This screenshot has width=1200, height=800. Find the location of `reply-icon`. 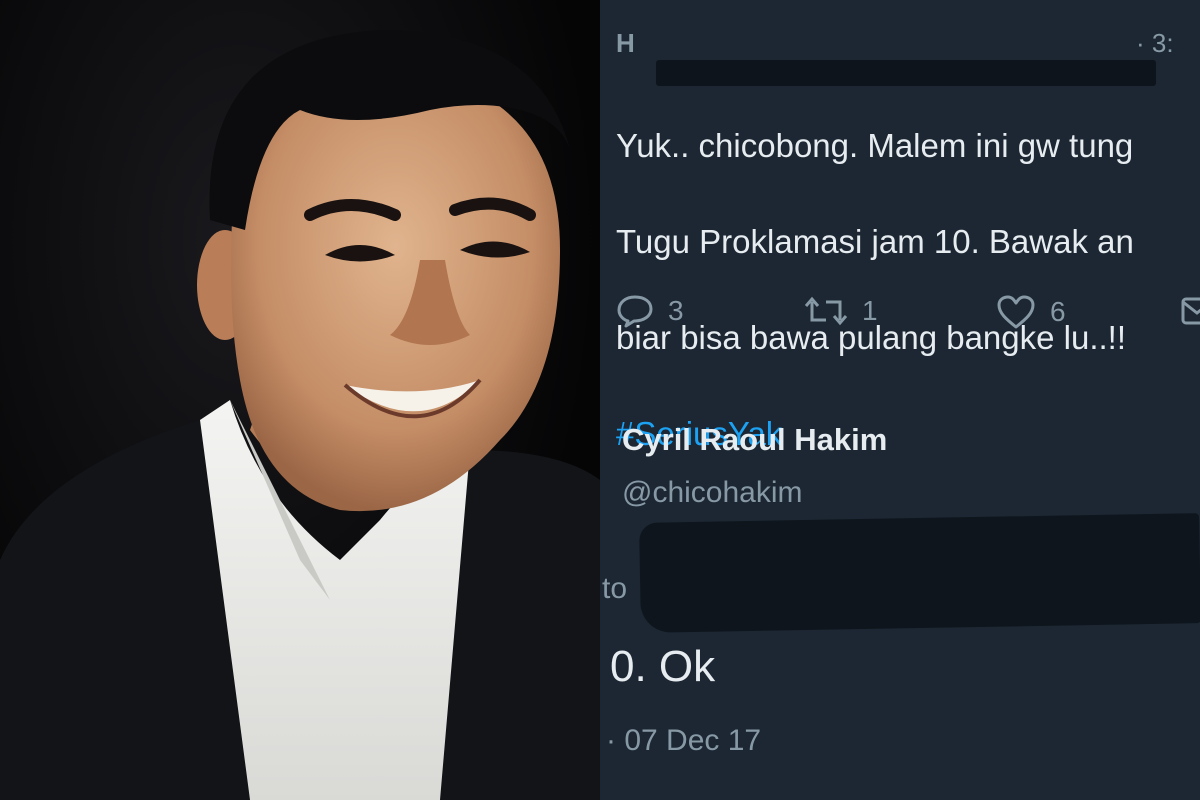

reply-icon is located at coordinates (635, 311).